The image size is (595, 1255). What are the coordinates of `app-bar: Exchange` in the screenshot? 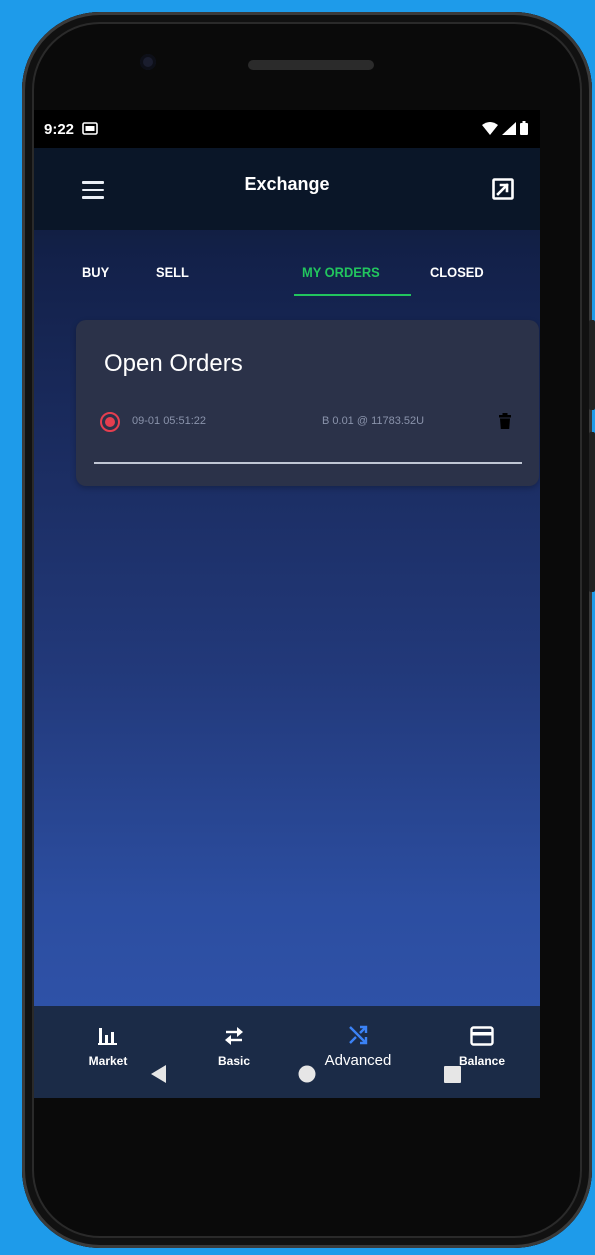 It's located at (287, 189).